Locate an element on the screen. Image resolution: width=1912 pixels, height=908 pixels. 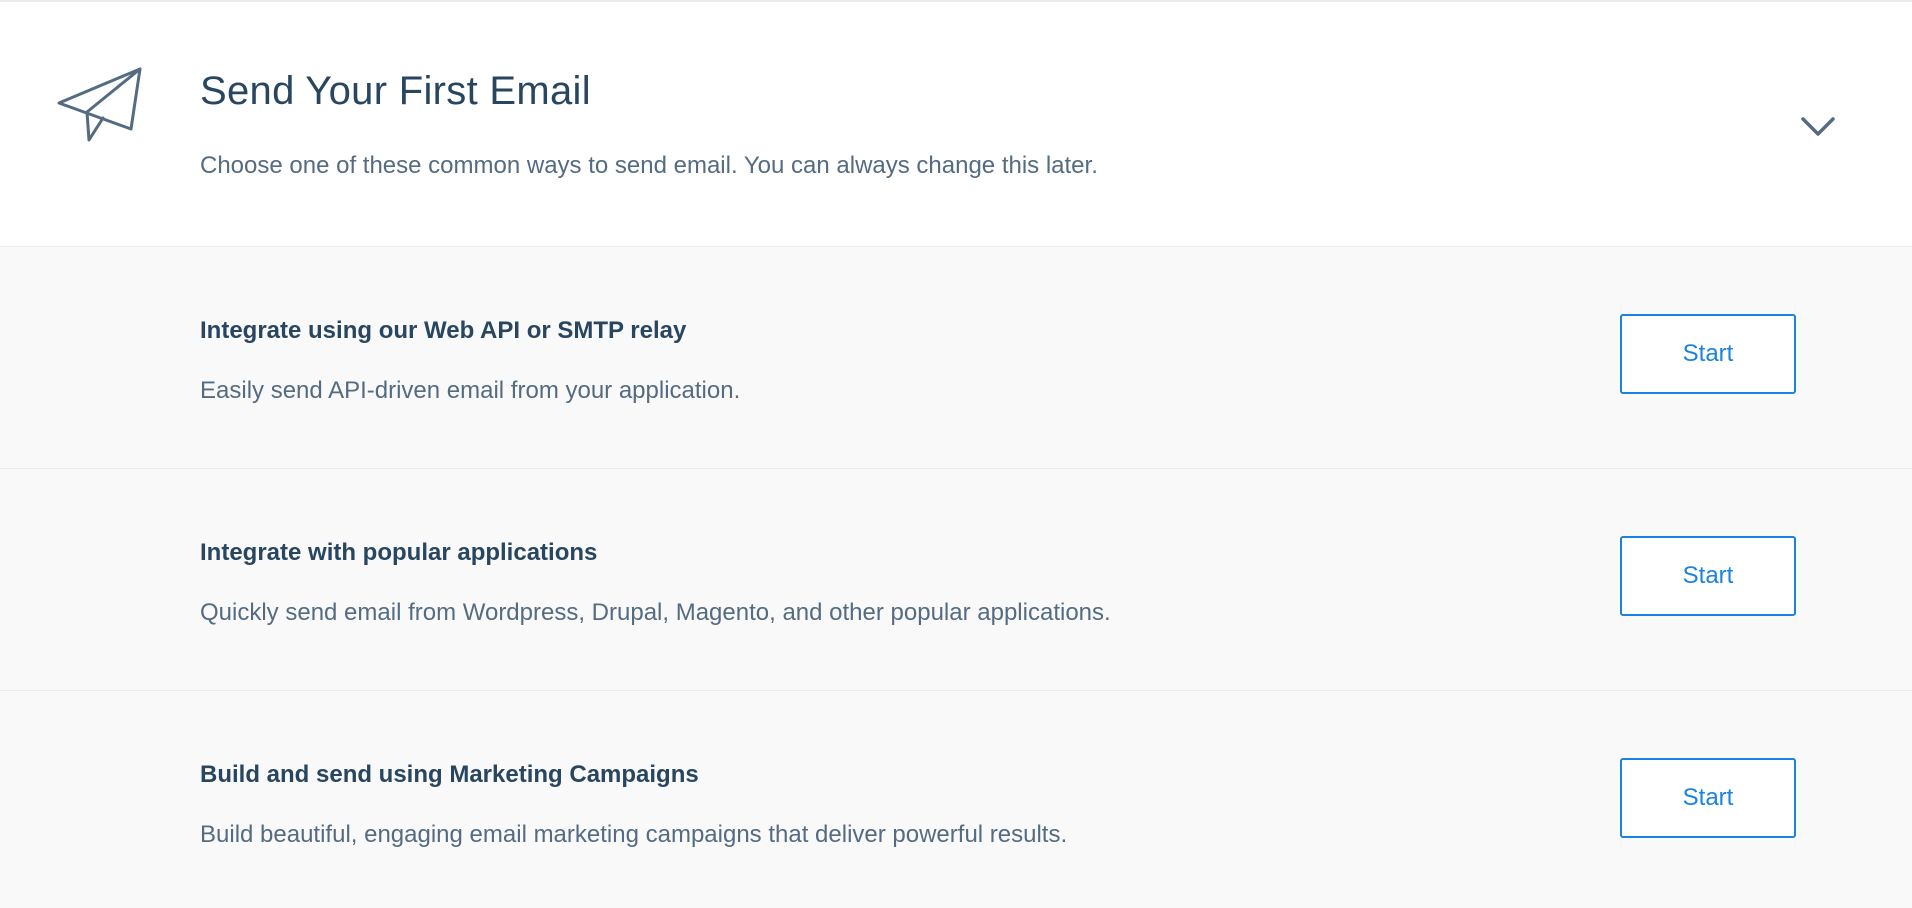
start-marketing-campaigns-button: Start is located at coordinates (1708, 798).